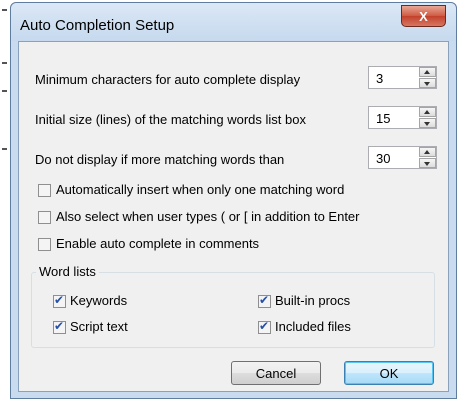  I want to click on keywords-checkbox: ✔, so click(59, 300).